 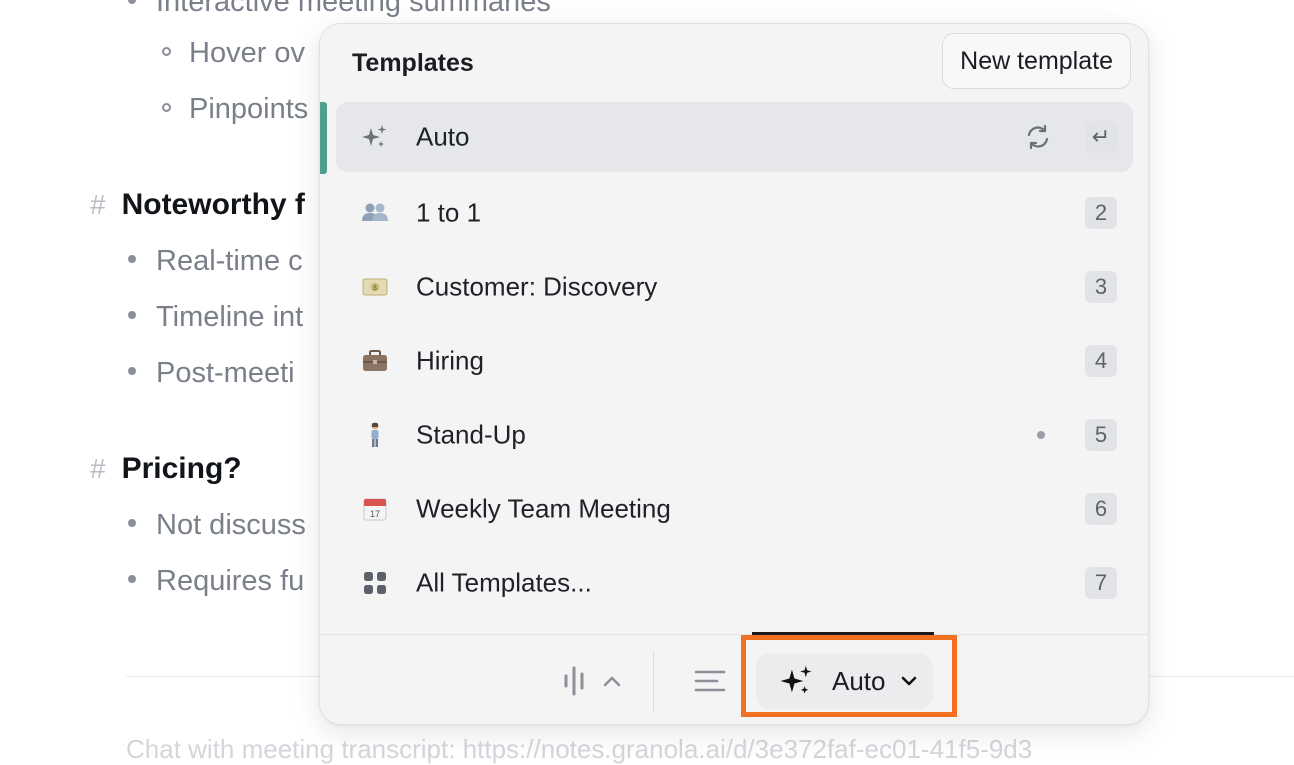 What do you see at coordinates (1101, 435) in the screenshot?
I see `shortcut-badge: 5` at bounding box center [1101, 435].